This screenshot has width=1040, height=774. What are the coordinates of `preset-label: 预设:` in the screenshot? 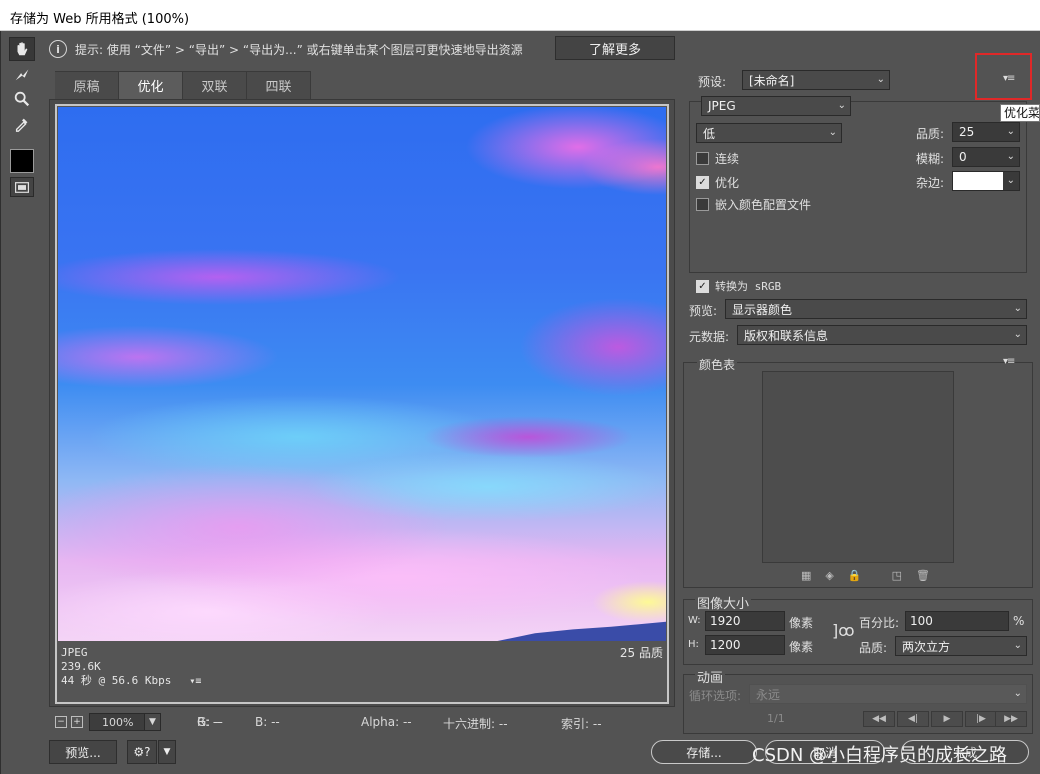 It's located at (712, 82).